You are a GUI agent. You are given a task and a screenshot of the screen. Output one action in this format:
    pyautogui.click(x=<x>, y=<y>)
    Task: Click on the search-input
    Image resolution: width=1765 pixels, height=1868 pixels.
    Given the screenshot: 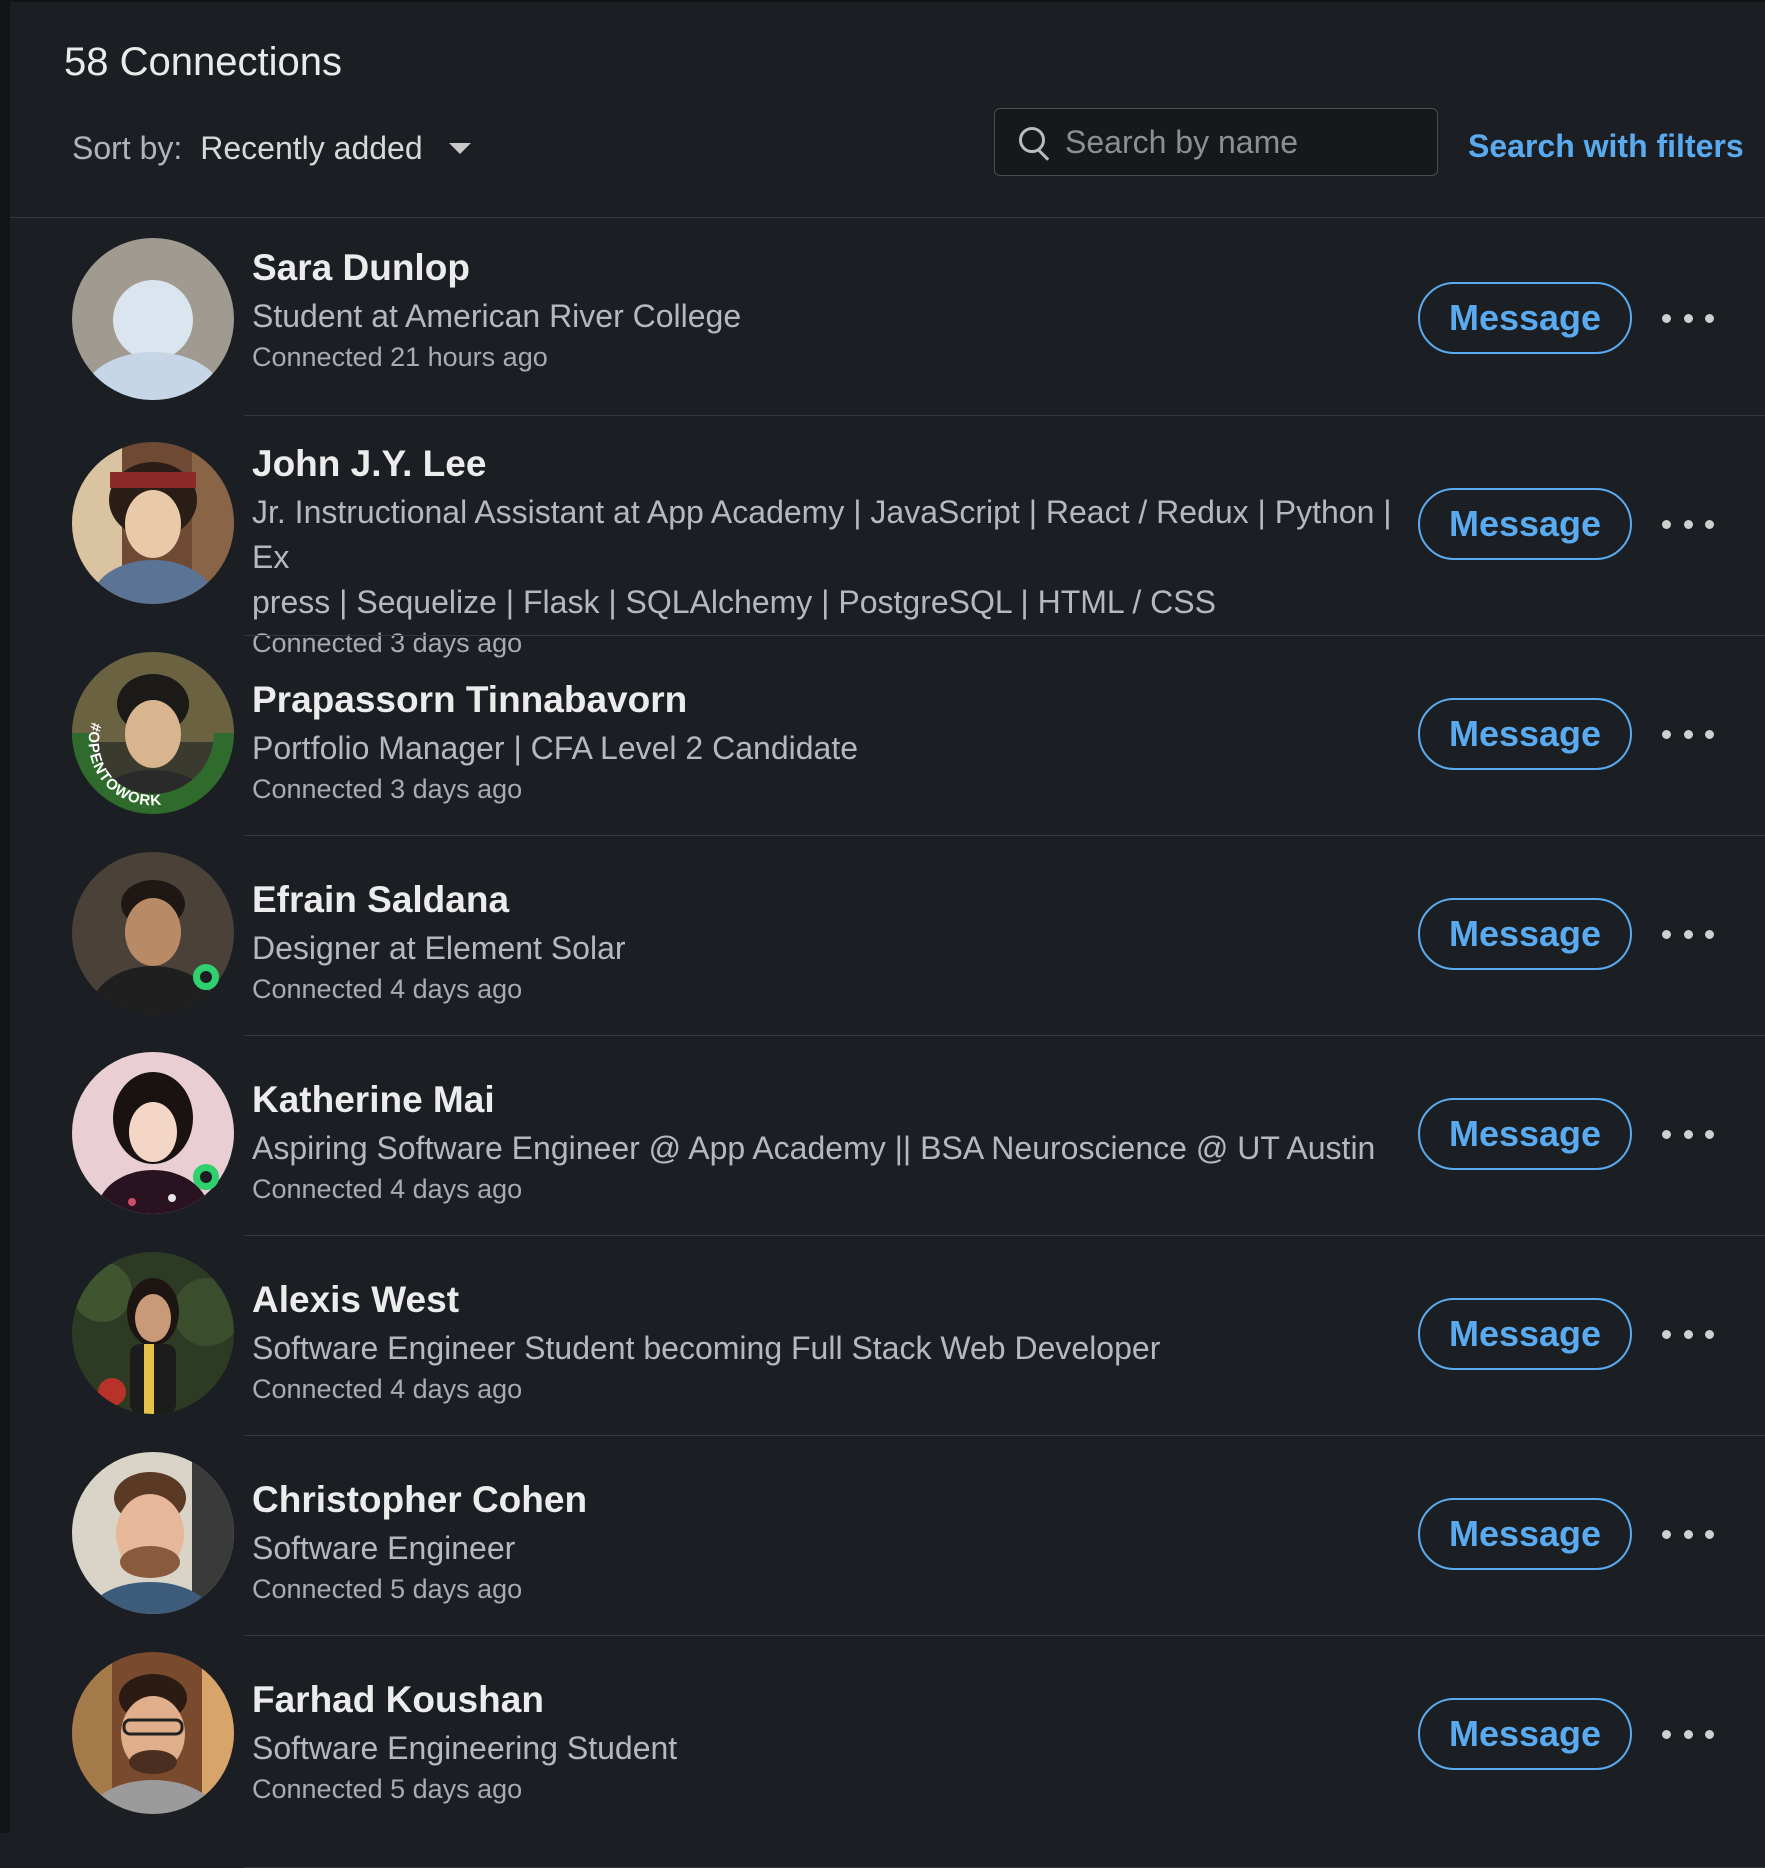 What is the action you would take?
    pyautogui.click(x=1245, y=142)
    